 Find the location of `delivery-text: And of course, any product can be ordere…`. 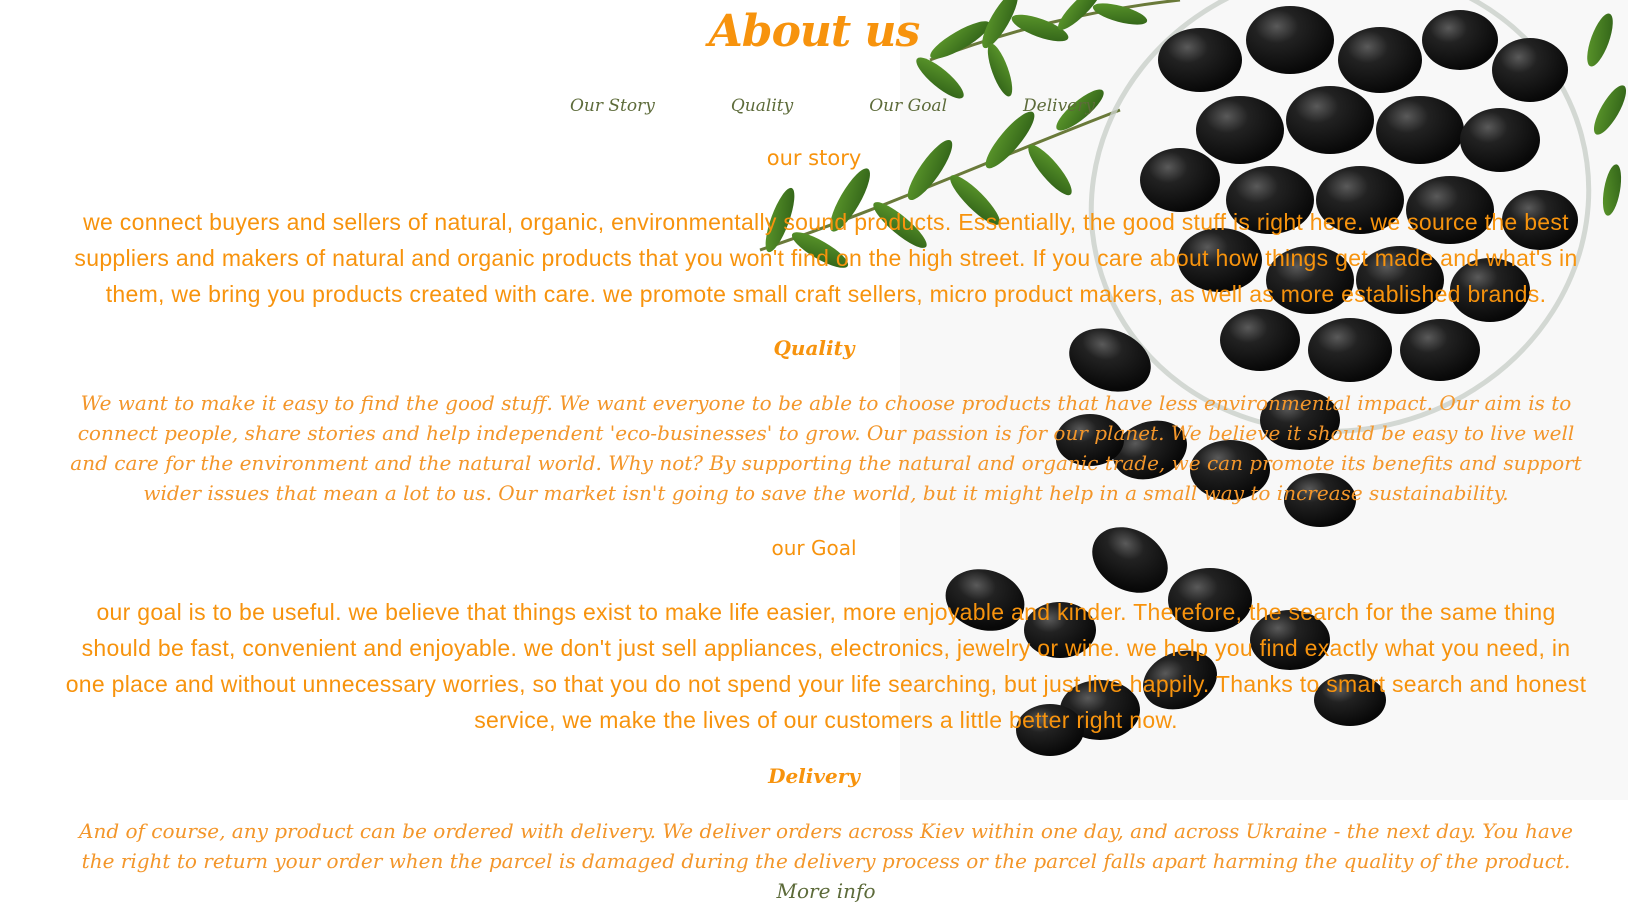

delivery-text: And of course, any product can be ordere… is located at coordinates (826, 846).